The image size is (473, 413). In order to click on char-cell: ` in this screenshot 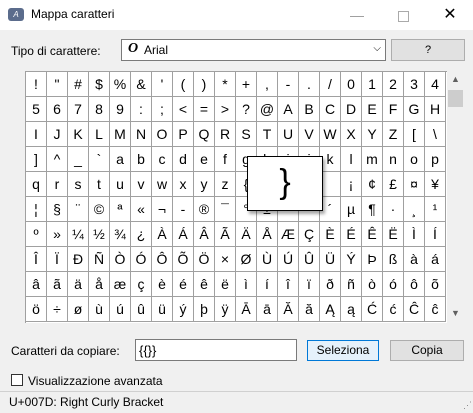, I will do `click(99, 159)`.